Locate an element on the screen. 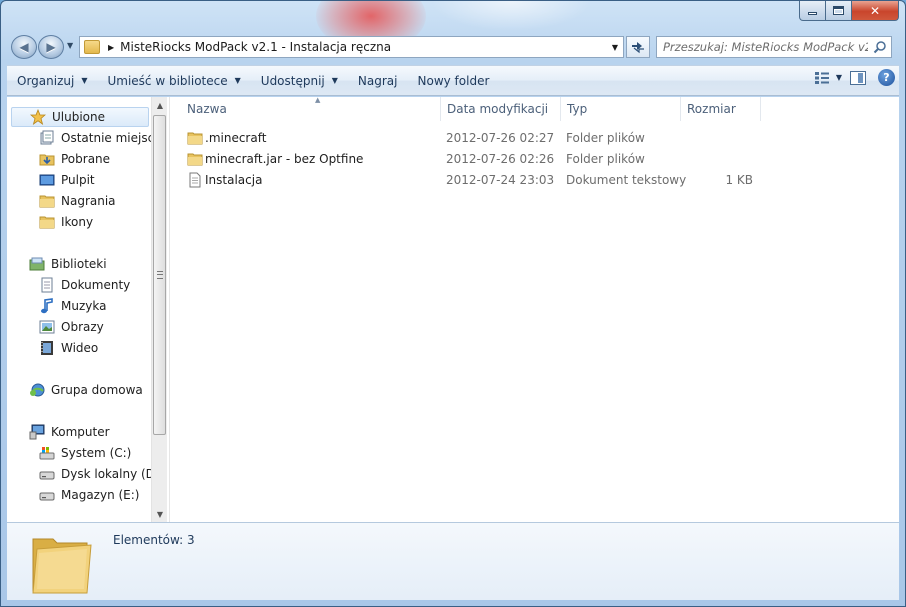 This screenshot has width=906, height=607. file-date: 2012-07-26 02:26 is located at coordinates (500, 159).